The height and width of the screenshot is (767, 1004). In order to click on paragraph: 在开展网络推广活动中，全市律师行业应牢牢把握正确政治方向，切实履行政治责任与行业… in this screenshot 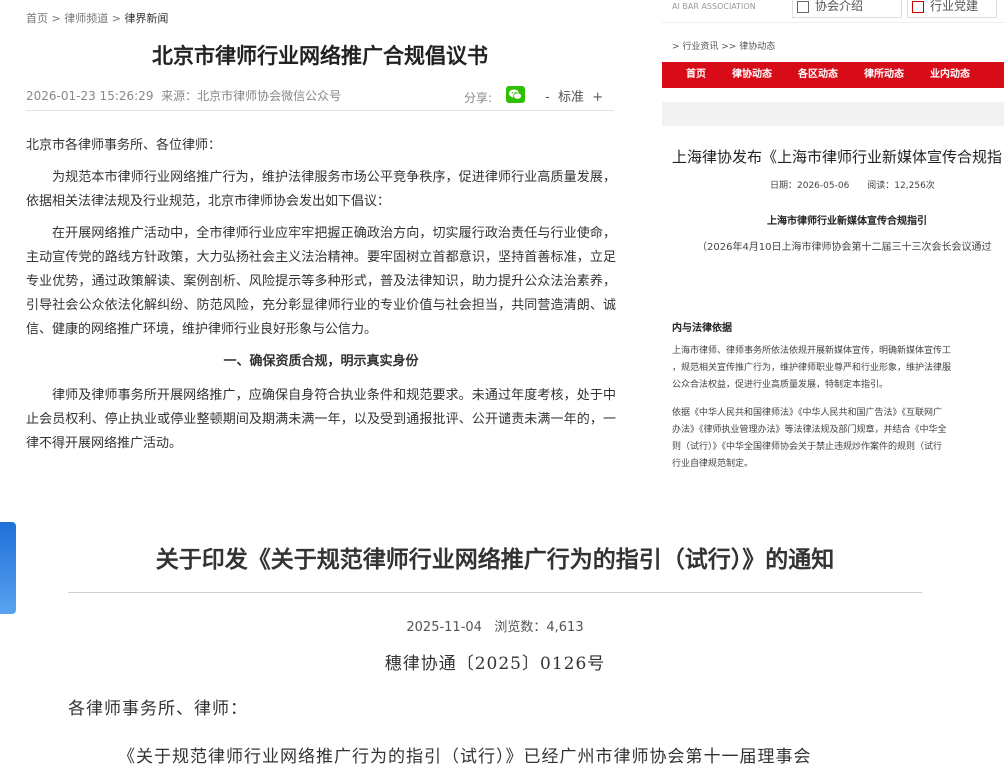, I will do `click(321, 281)`.